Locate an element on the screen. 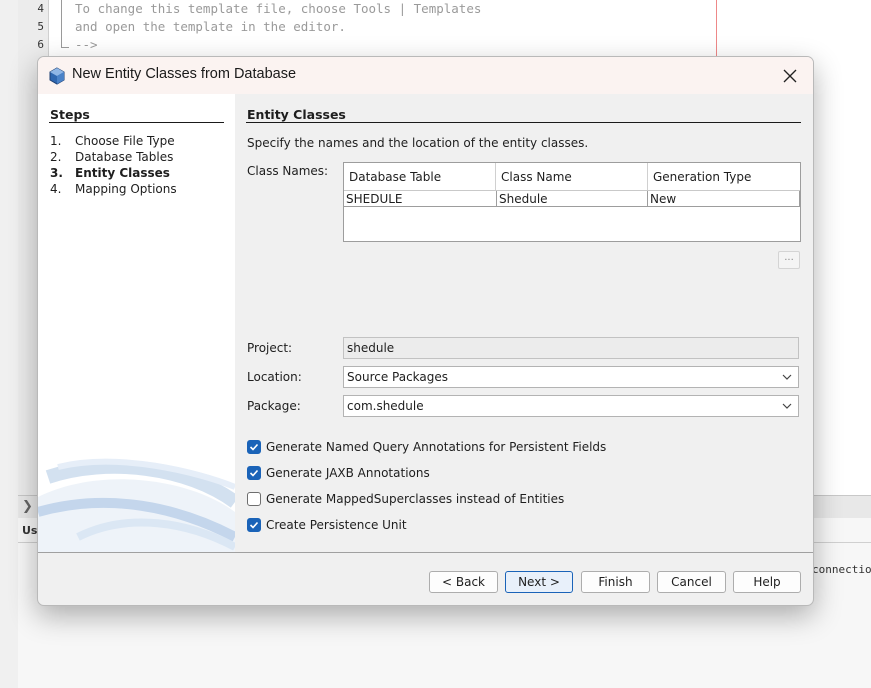  close-icon is located at coordinates (790, 75).